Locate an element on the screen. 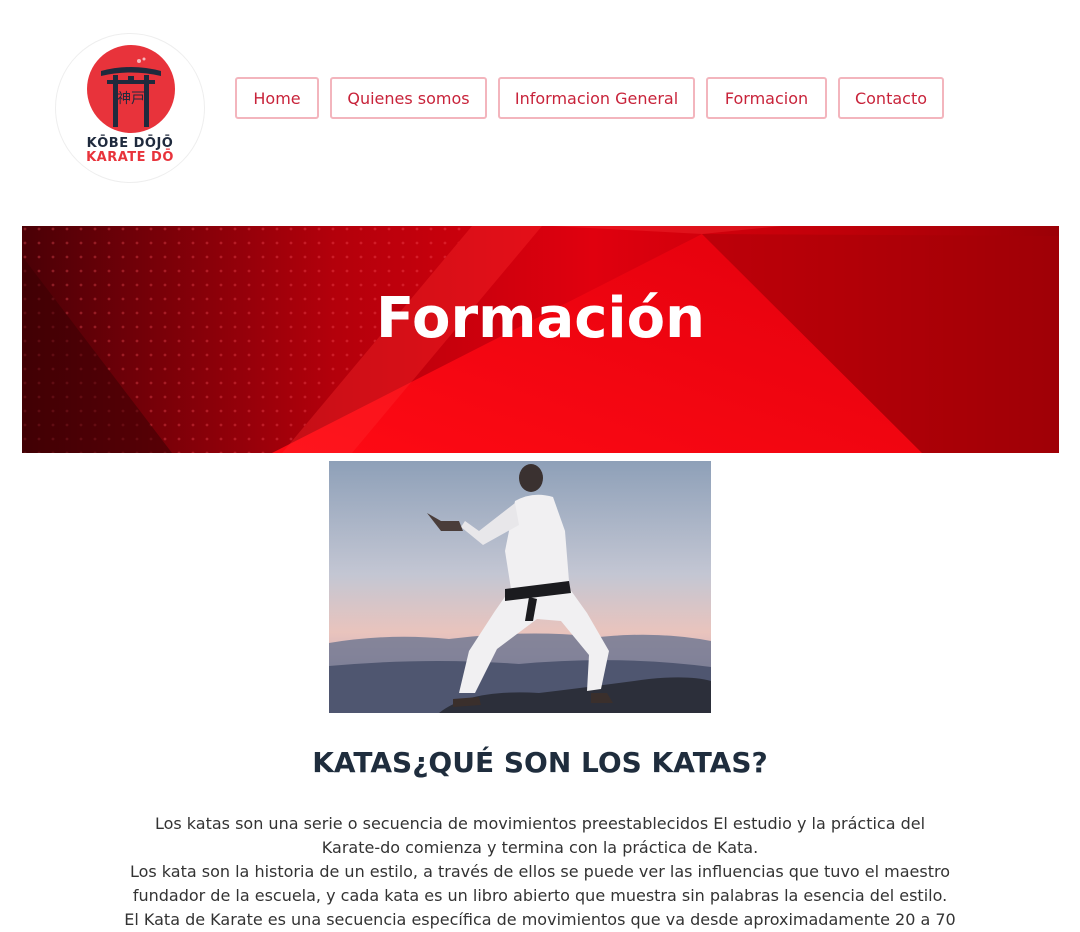  logo-kanji: 神戸 is located at coordinates (131, 99).